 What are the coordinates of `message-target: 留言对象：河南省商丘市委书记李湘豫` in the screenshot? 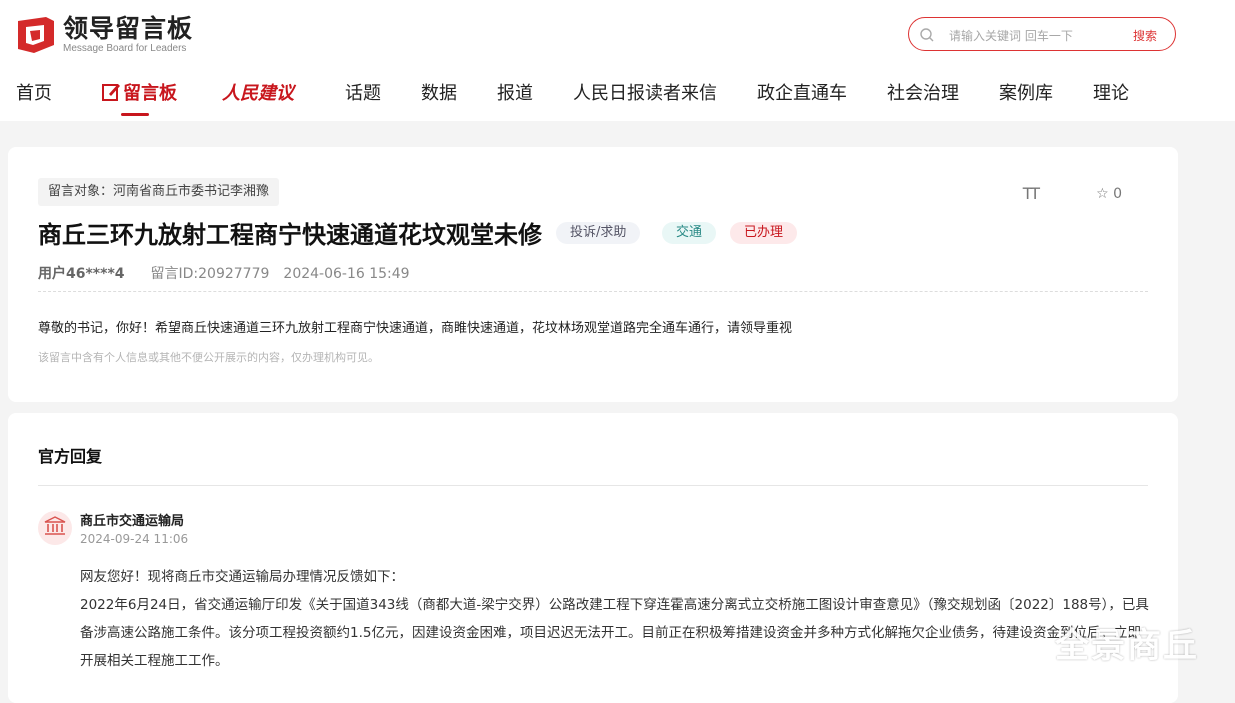 It's located at (159, 192).